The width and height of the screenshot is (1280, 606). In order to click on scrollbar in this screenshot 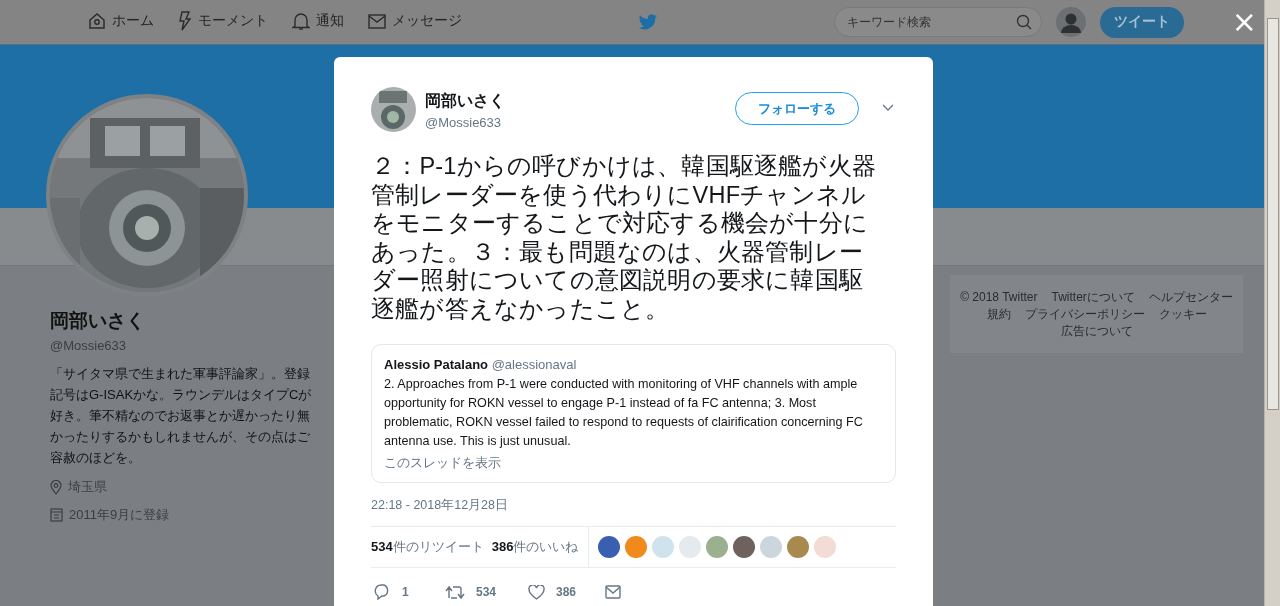, I will do `click(1272, 303)`.